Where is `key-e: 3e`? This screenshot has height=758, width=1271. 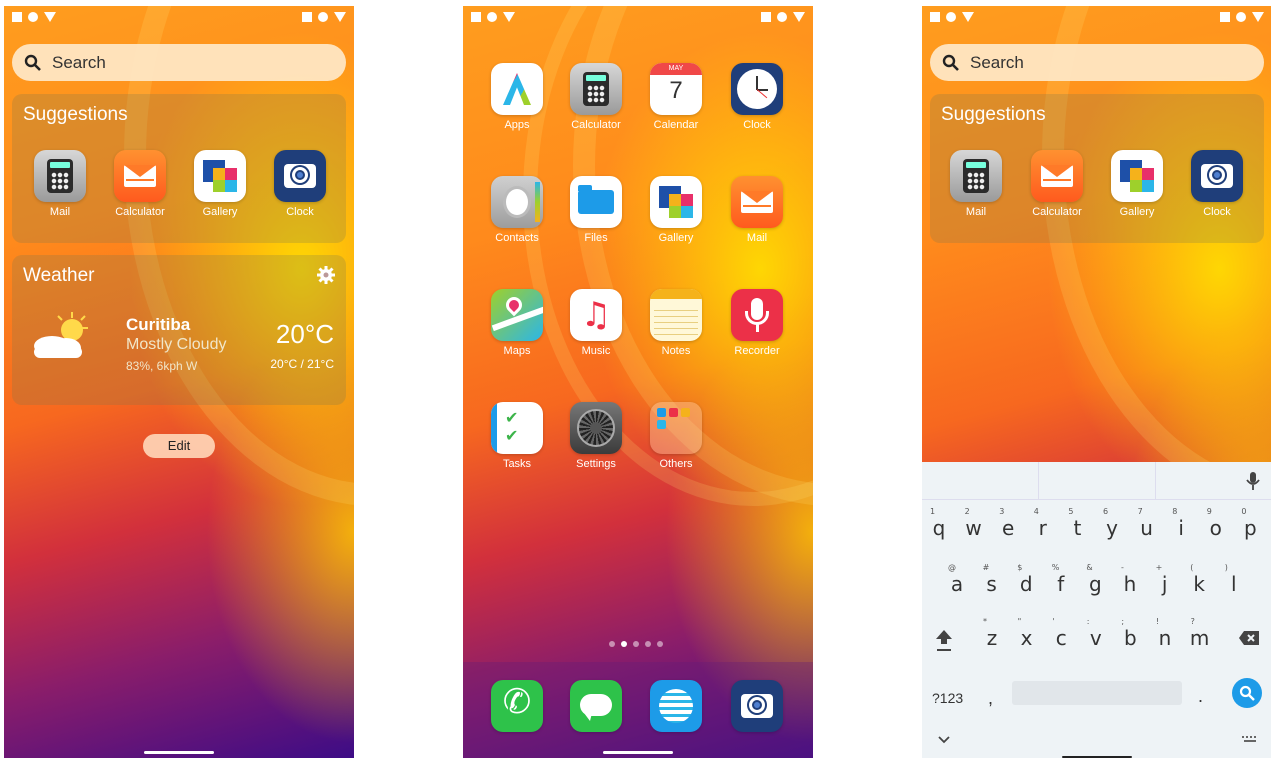 key-e: 3e is located at coordinates (1008, 523).